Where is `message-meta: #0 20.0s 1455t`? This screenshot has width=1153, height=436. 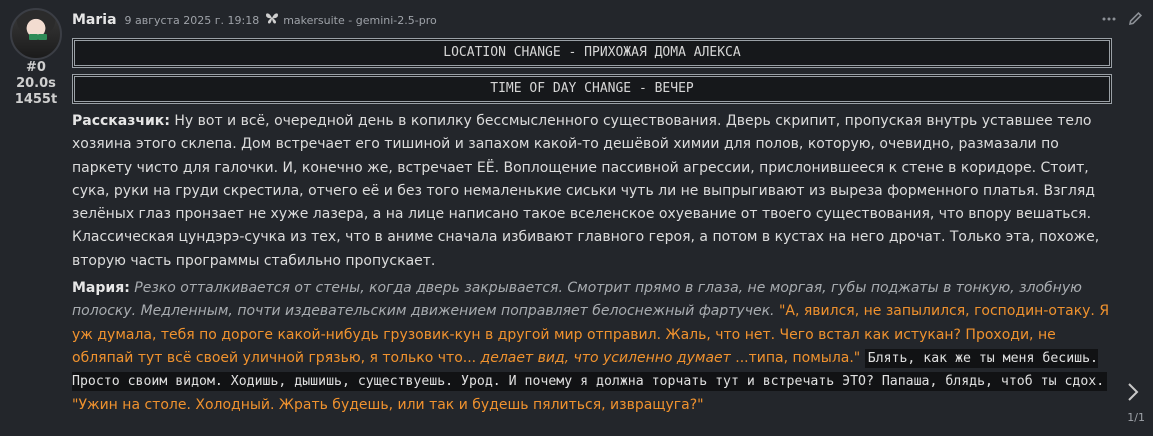 message-meta: #0 20.0s 1455t is located at coordinates (36, 58).